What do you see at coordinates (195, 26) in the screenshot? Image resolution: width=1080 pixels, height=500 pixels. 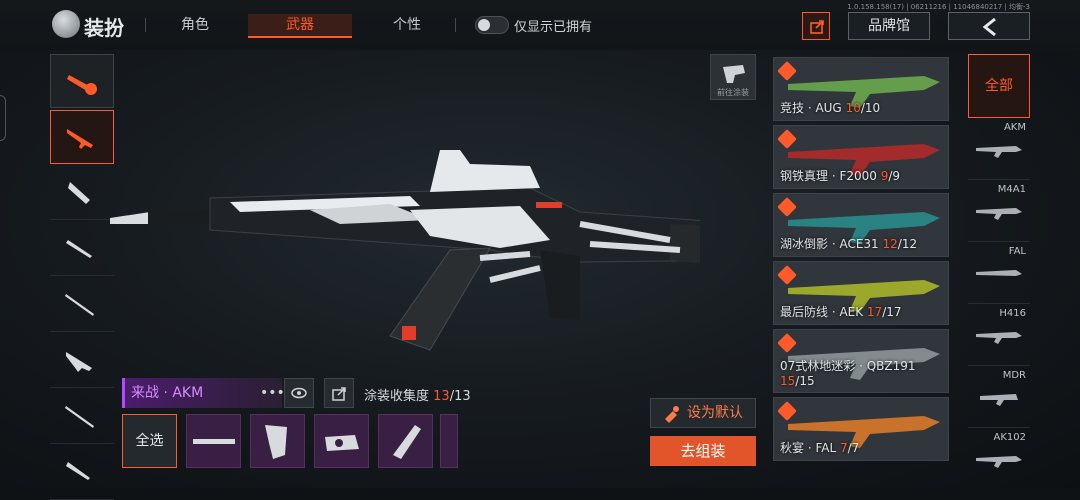 I see `tab-character: 角色` at bounding box center [195, 26].